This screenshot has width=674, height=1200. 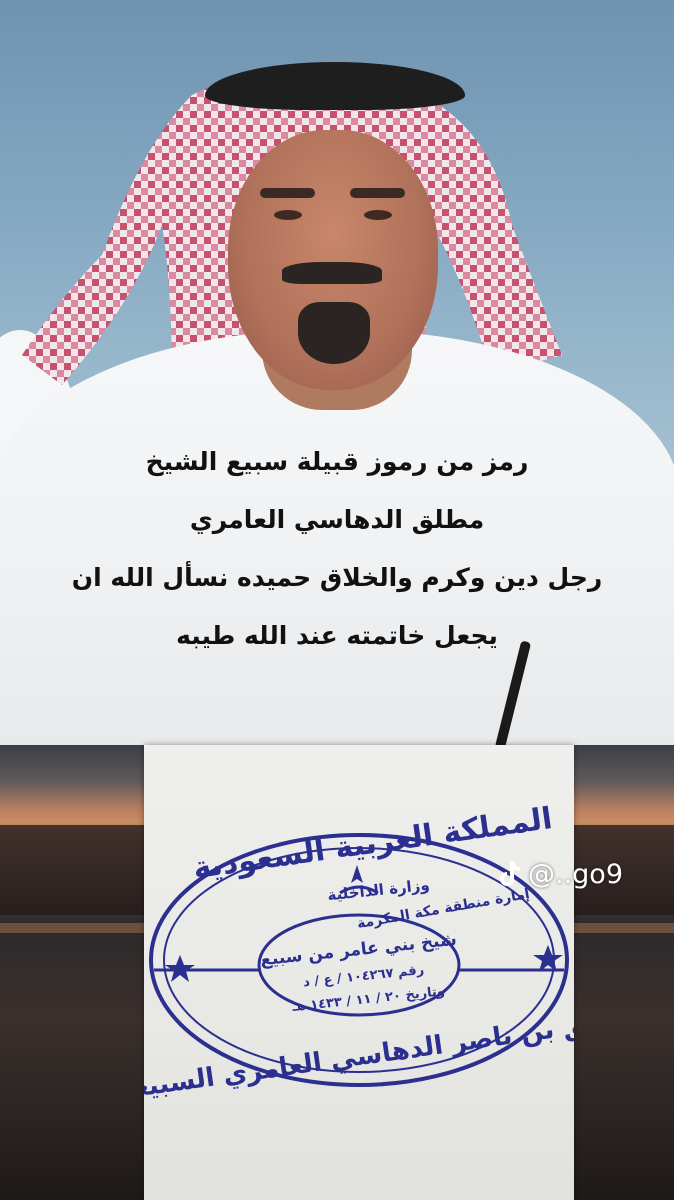 What do you see at coordinates (510, 873) in the screenshot?
I see `tiktok-icon` at bounding box center [510, 873].